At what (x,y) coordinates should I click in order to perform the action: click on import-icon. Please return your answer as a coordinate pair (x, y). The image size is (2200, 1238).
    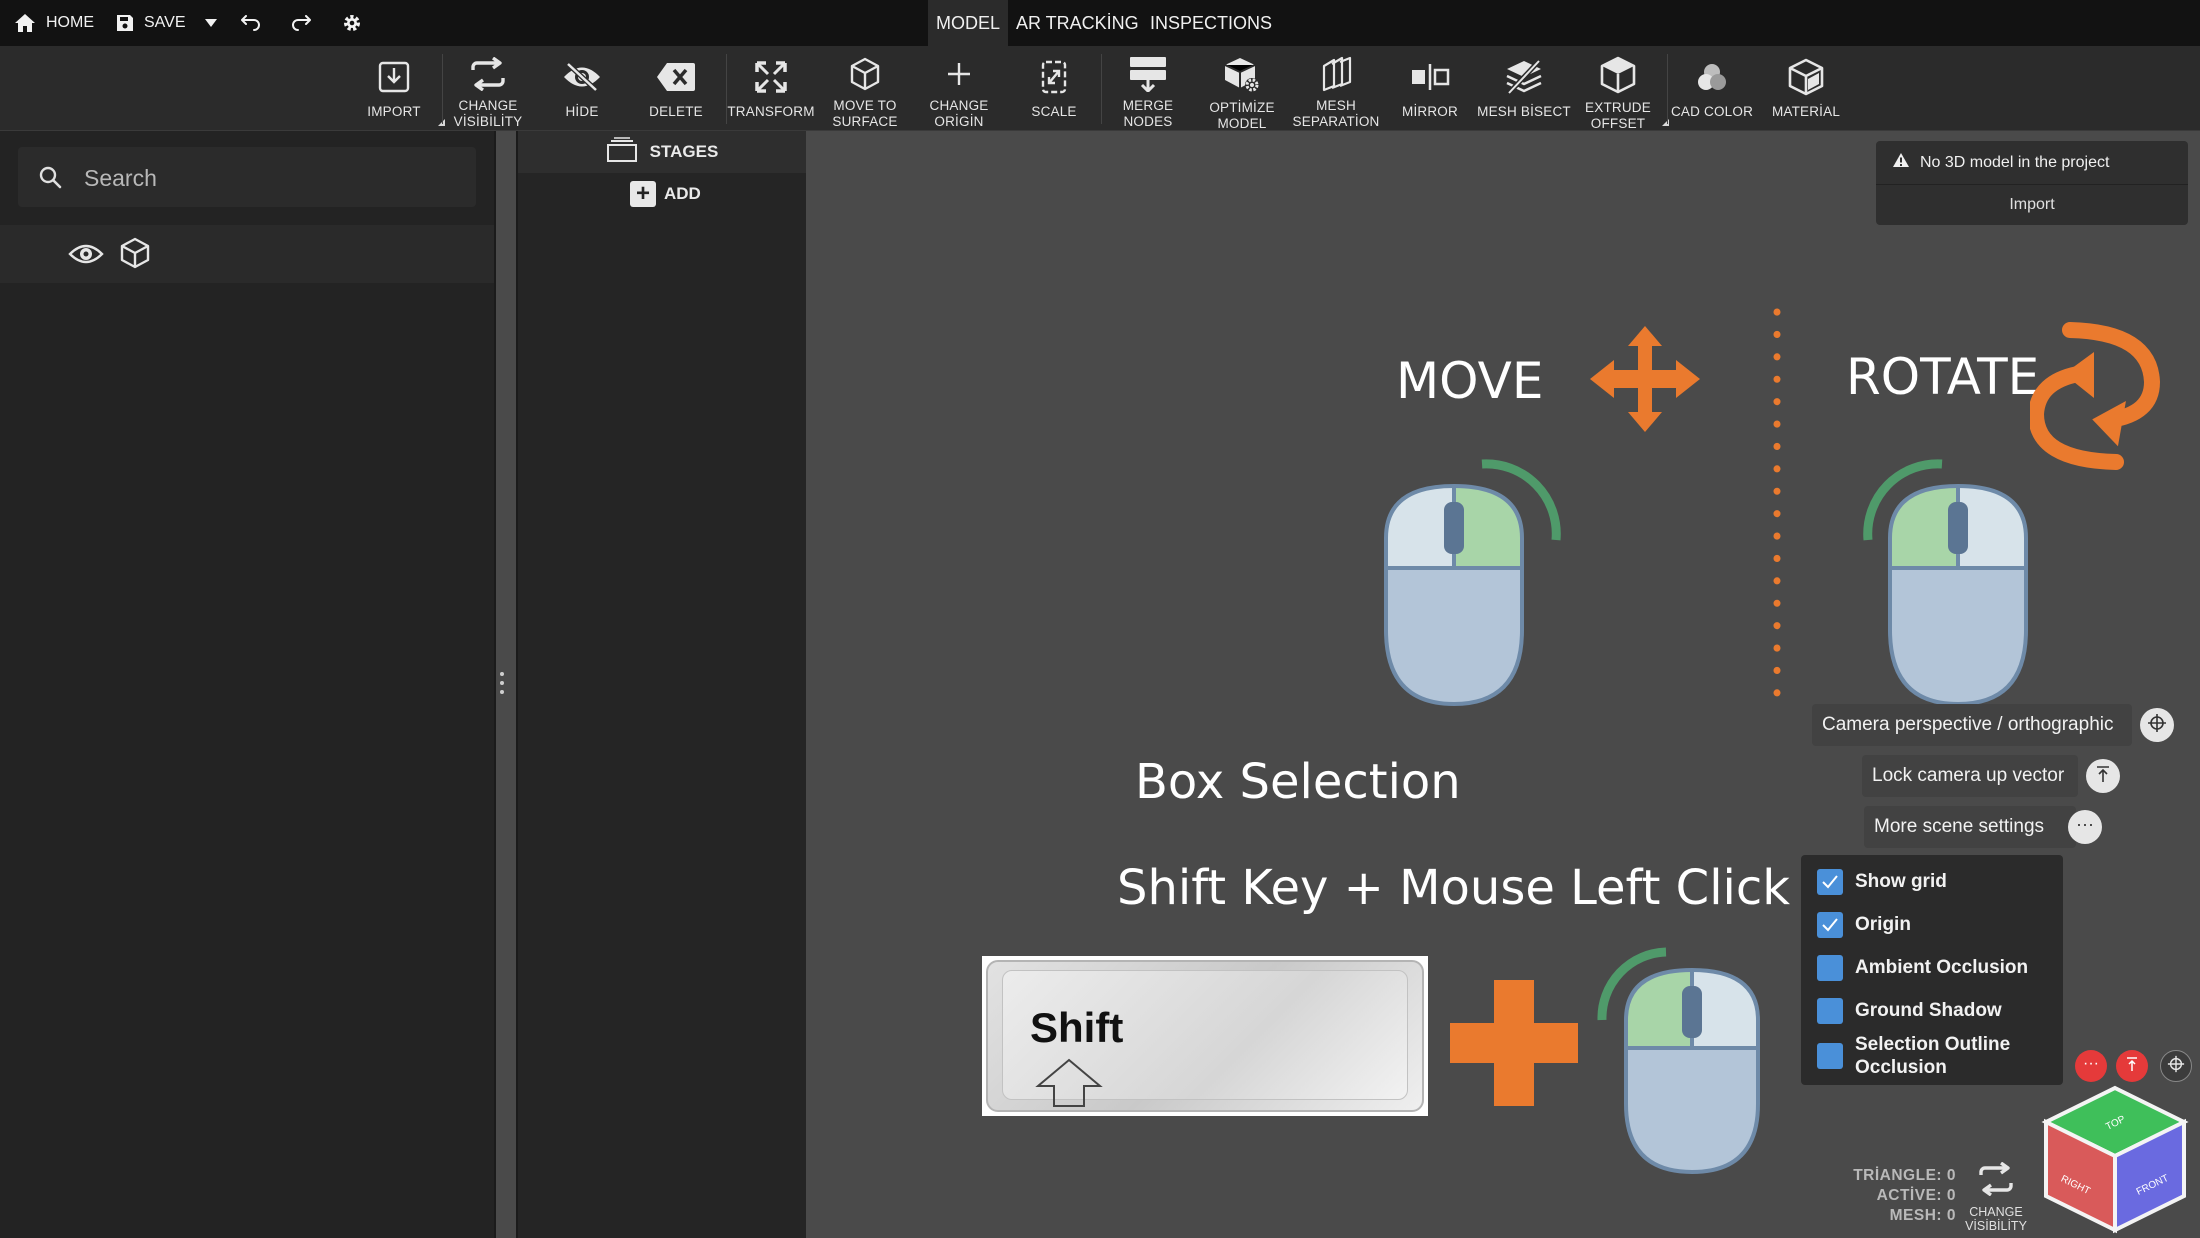
    Looking at the image, I should click on (394, 77).